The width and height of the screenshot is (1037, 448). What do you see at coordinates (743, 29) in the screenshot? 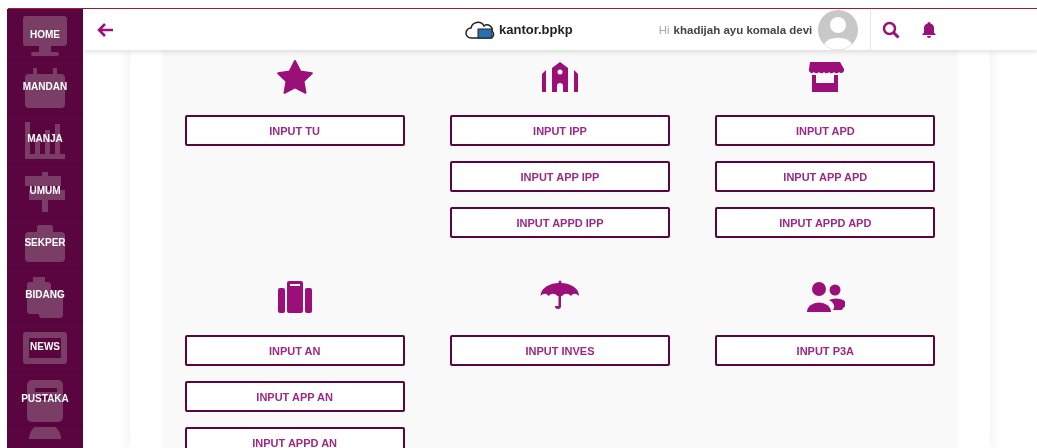
I see `user-name: khadijah ayu komala devi` at bounding box center [743, 29].